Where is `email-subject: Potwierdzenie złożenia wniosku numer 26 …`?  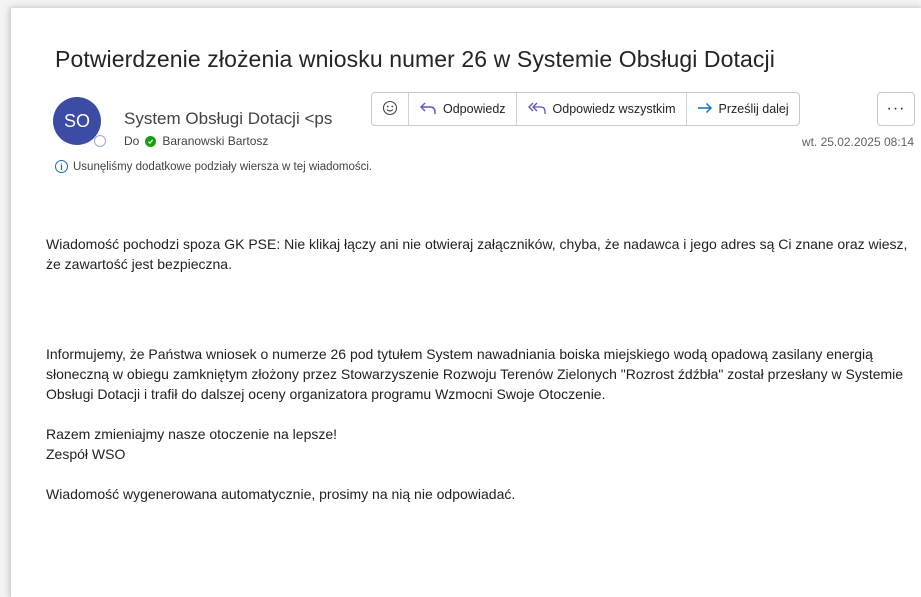 email-subject: Potwierdzenie złożenia wniosku numer 26 … is located at coordinates (415, 59).